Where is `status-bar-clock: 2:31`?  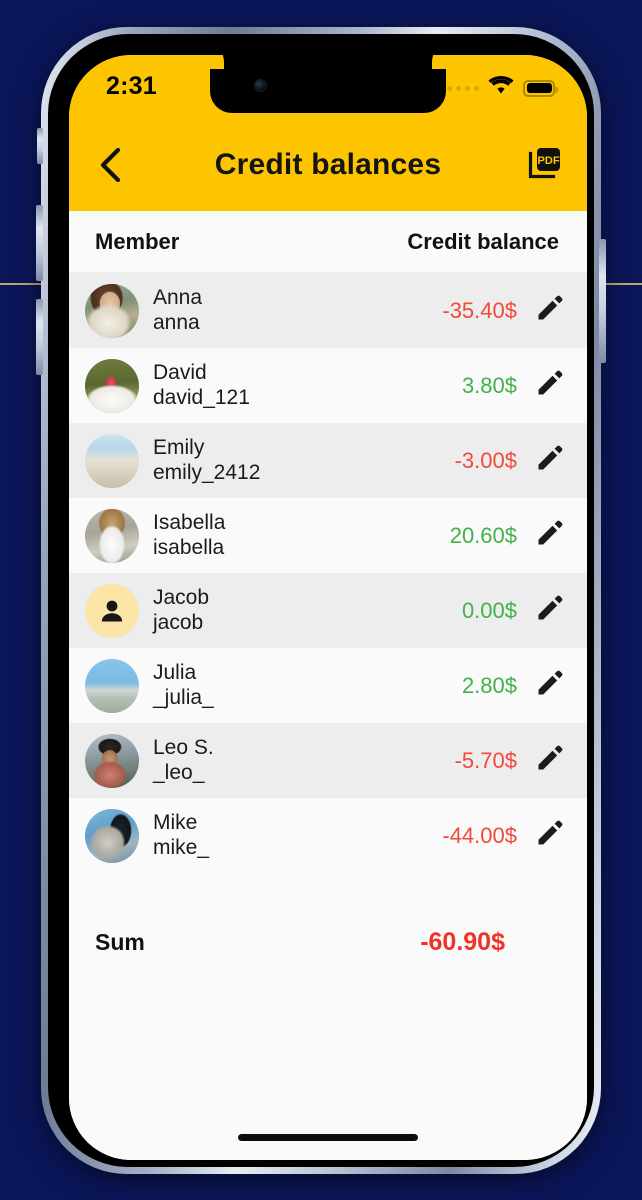
status-bar-clock: 2:31 is located at coordinates (131, 86).